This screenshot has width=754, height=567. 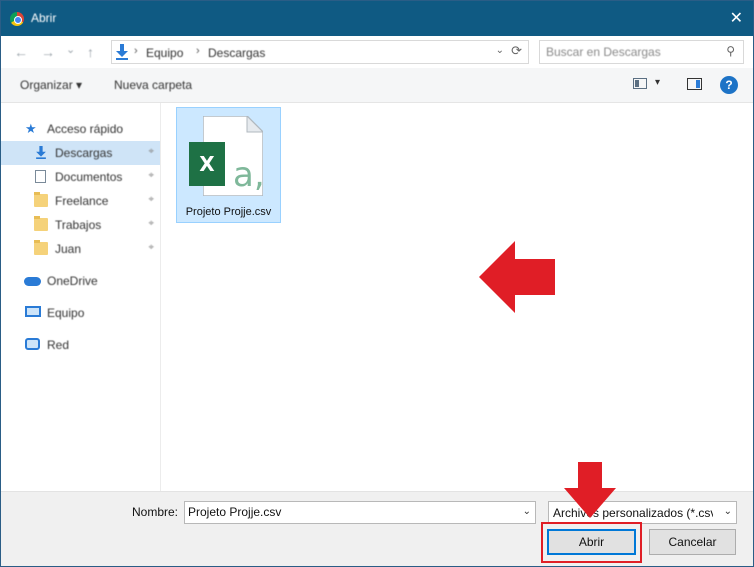 What do you see at coordinates (736, 18) in the screenshot?
I see `close-icon: ✕` at bounding box center [736, 18].